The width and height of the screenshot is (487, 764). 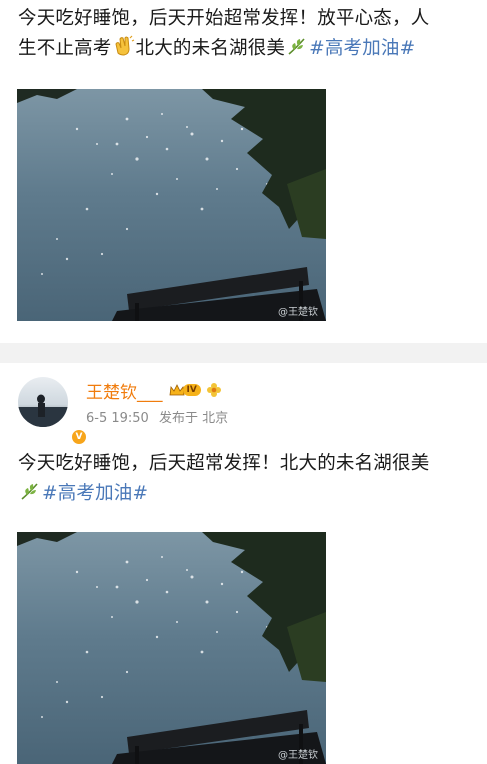 I want to click on vip-badge: IV, so click(x=185, y=390).